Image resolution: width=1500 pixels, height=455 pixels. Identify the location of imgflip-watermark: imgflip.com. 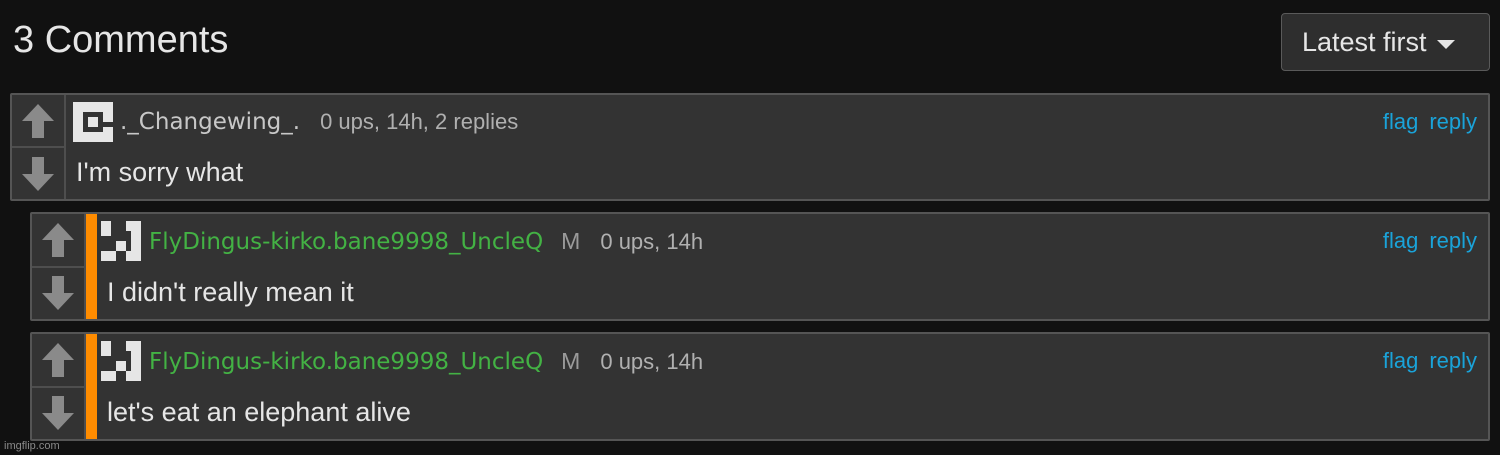
(32, 446).